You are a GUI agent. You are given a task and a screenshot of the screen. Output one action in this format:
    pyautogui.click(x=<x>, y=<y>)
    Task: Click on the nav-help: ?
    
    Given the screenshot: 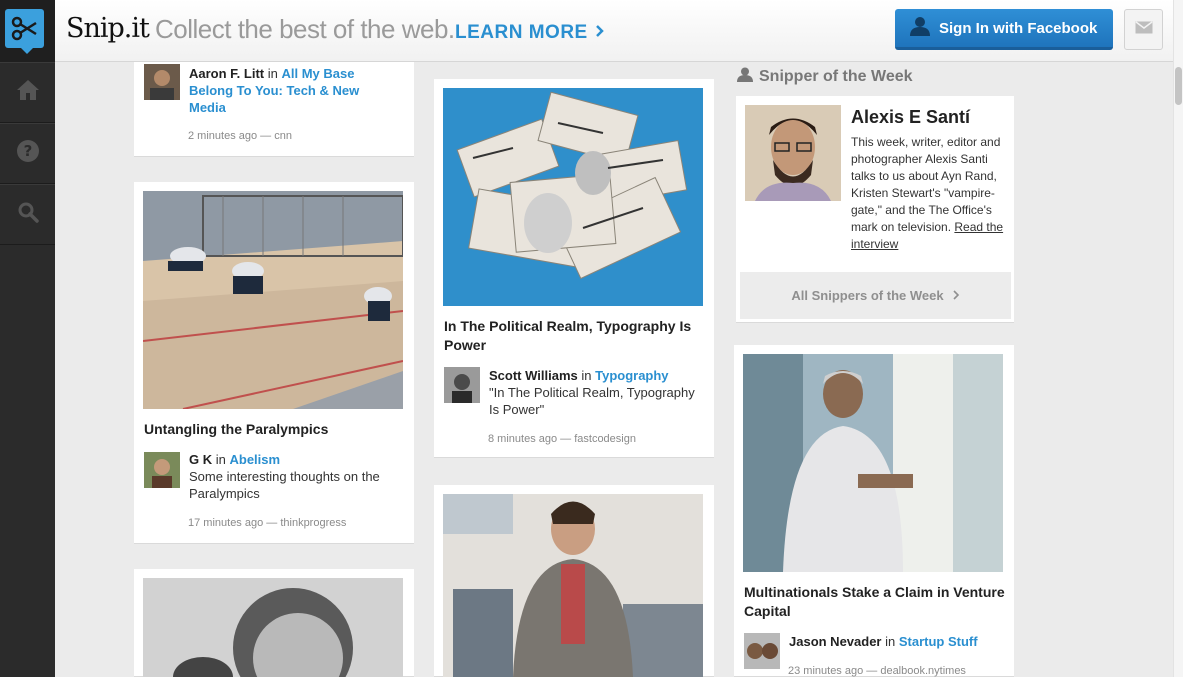 What is the action you would take?
    pyautogui.click(x=27, y=153)
    